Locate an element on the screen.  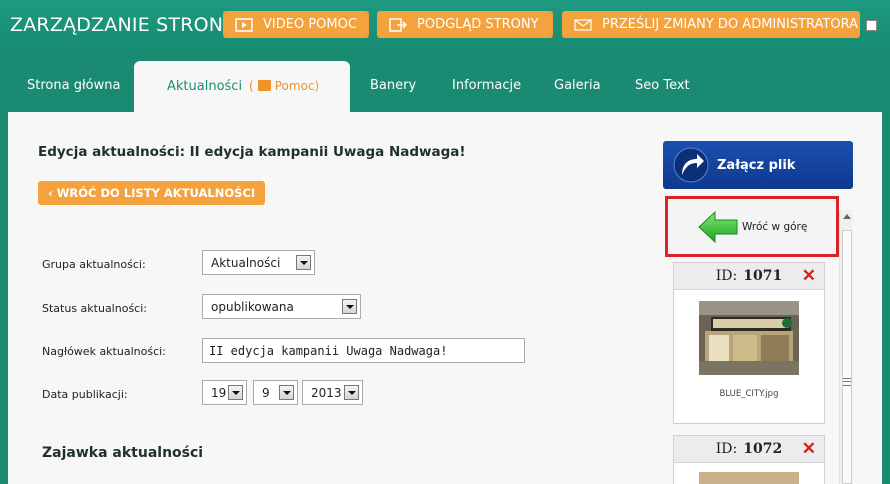
file-card: ID: 1072 ✕ is located at coordinates (749, 459).